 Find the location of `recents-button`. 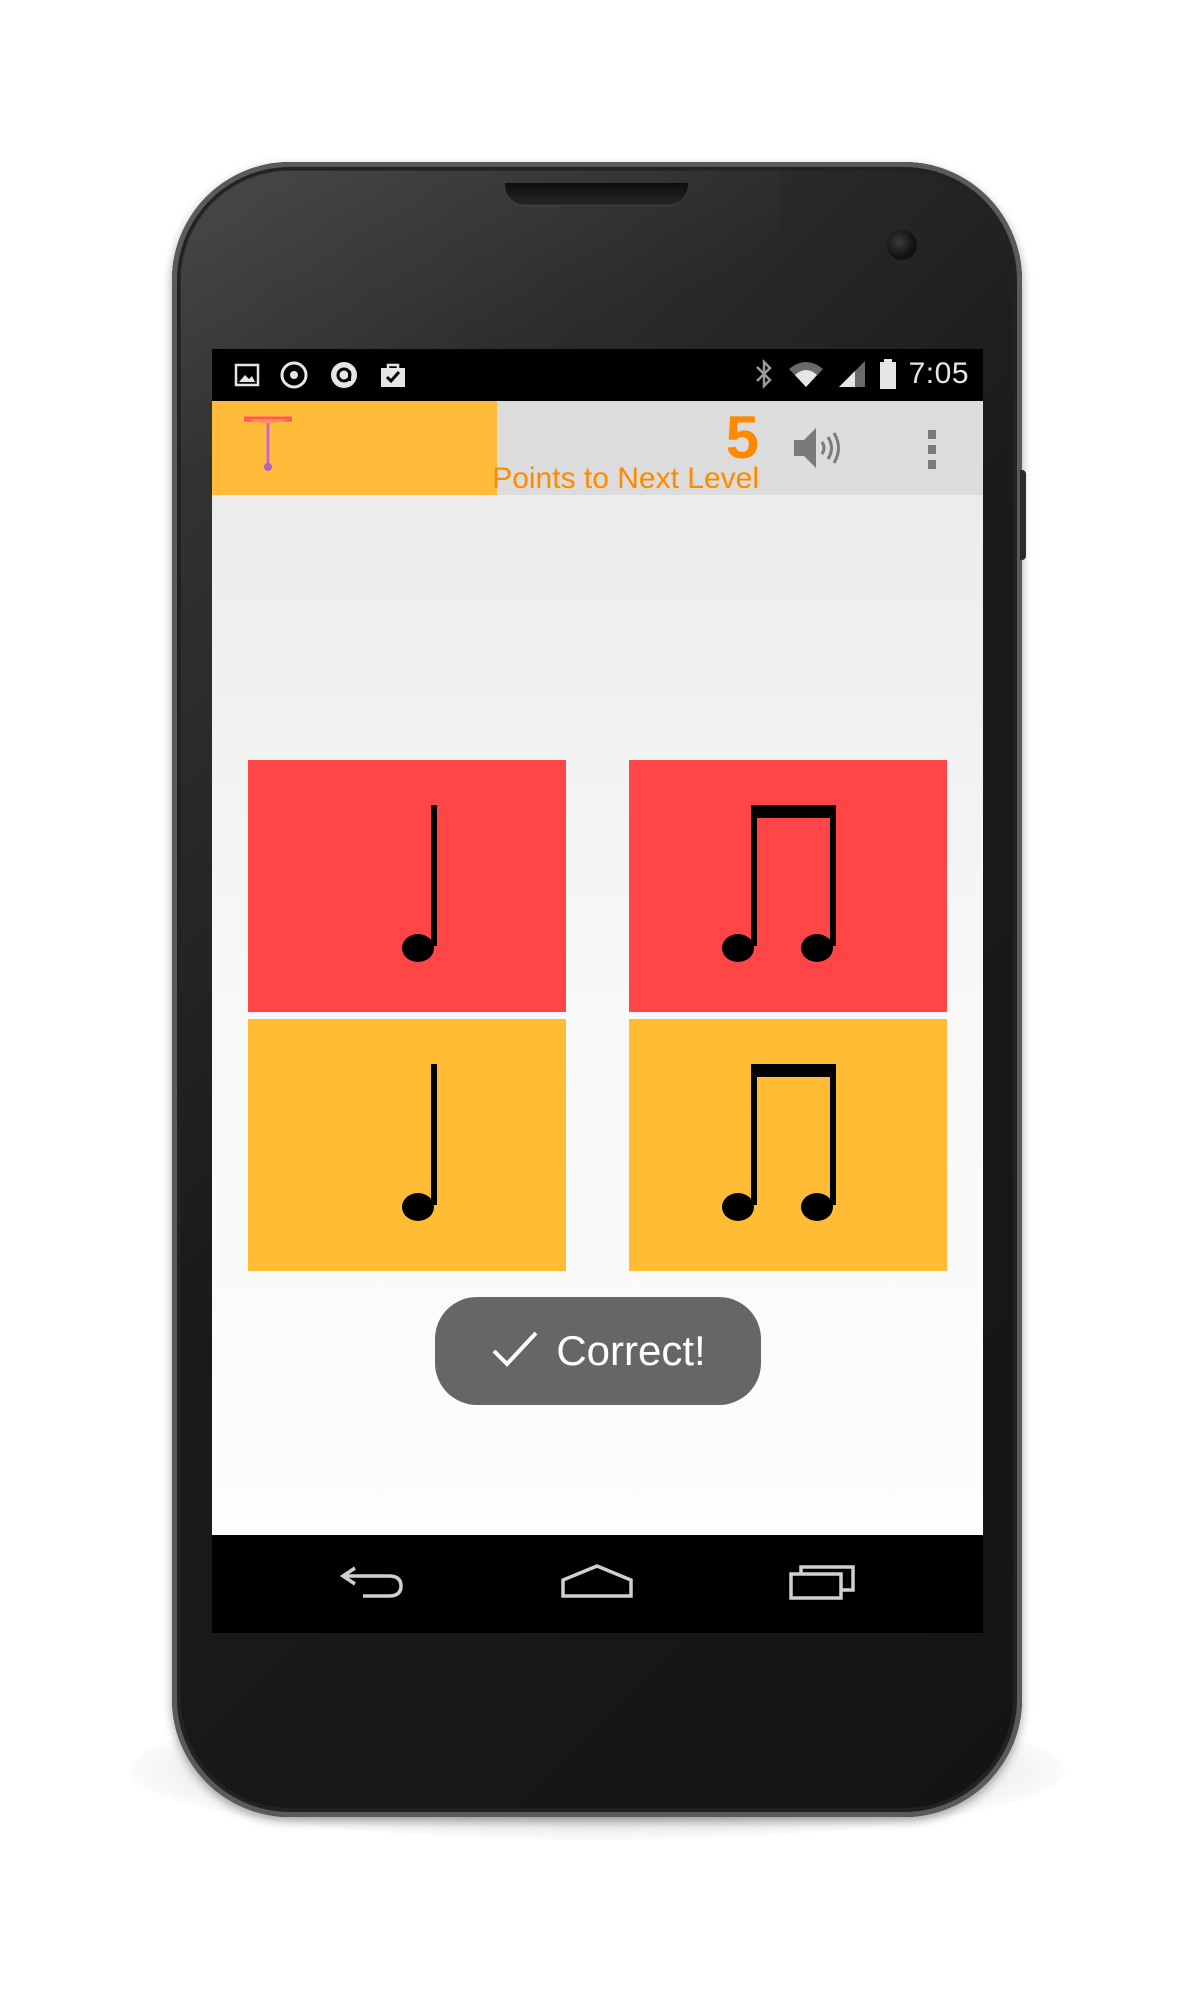

recents-button is located at coordinates (822, 1584).